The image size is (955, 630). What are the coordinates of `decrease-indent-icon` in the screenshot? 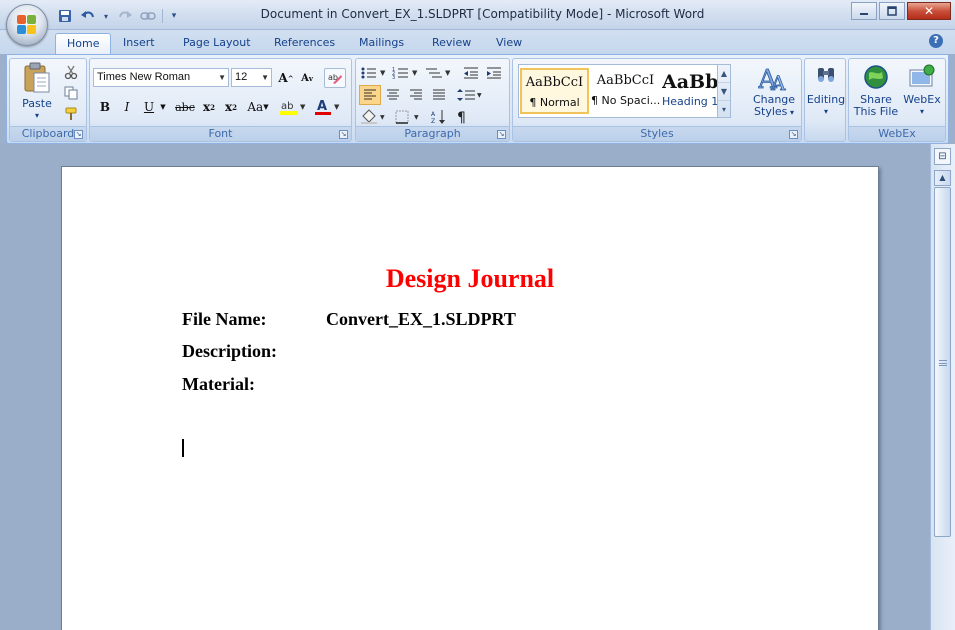 It's located at (471, 73).